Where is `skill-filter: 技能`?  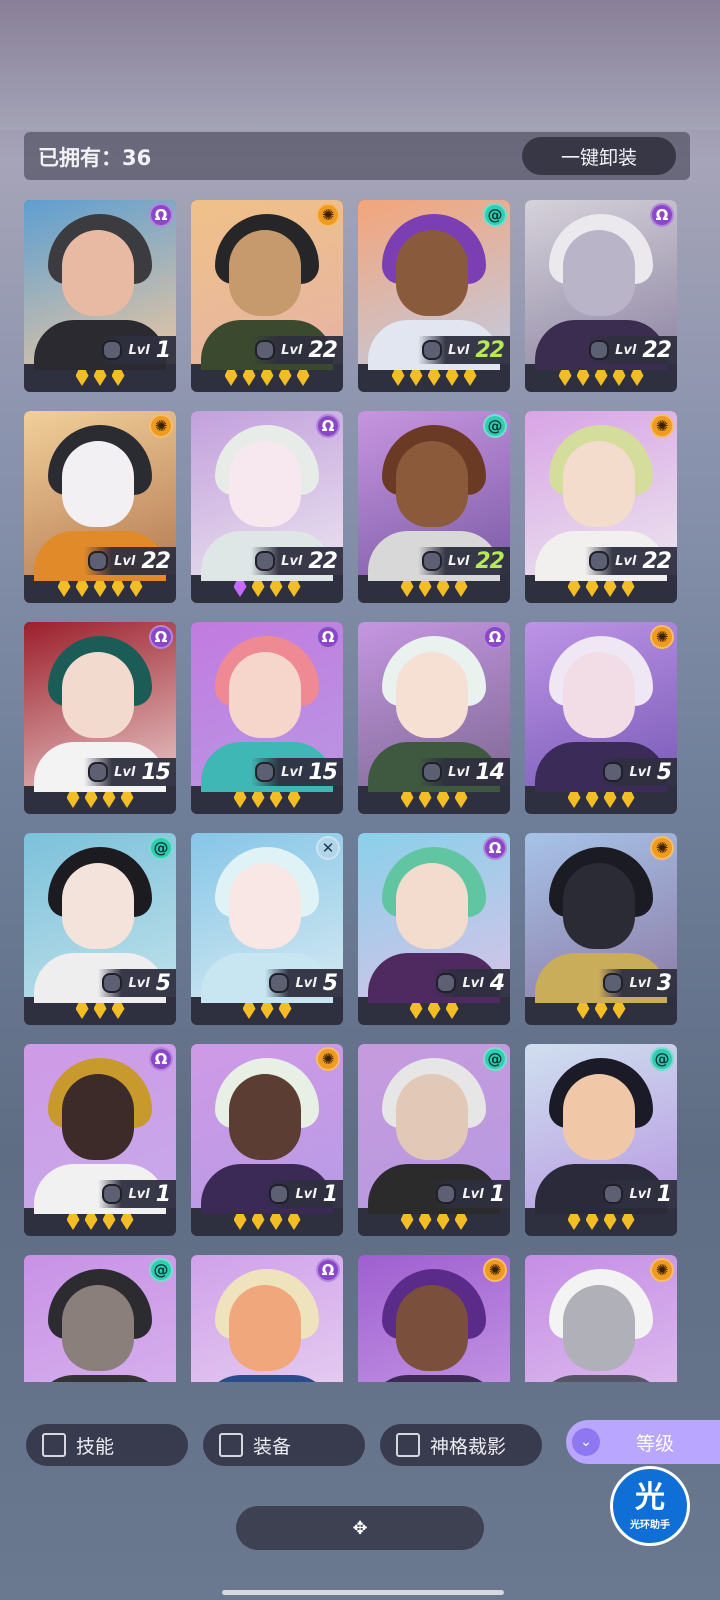 skill-filter: 技能 is located at coordinates (107, 1445).